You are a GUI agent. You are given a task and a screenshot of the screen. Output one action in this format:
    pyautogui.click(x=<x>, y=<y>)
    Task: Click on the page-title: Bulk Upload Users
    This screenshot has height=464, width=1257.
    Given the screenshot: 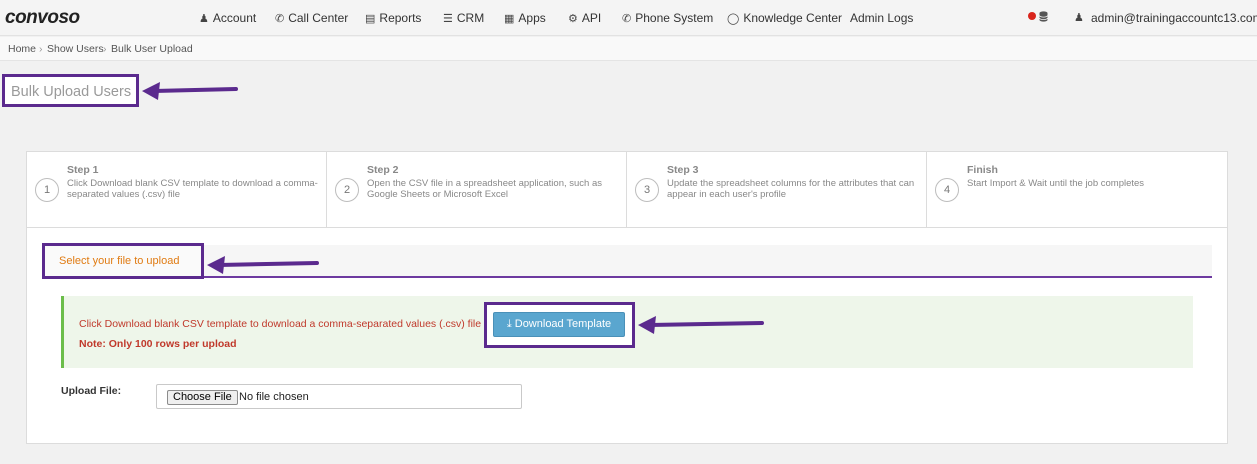 What is the action you would take?
    pyautogui.click(x=71, y=92)
    